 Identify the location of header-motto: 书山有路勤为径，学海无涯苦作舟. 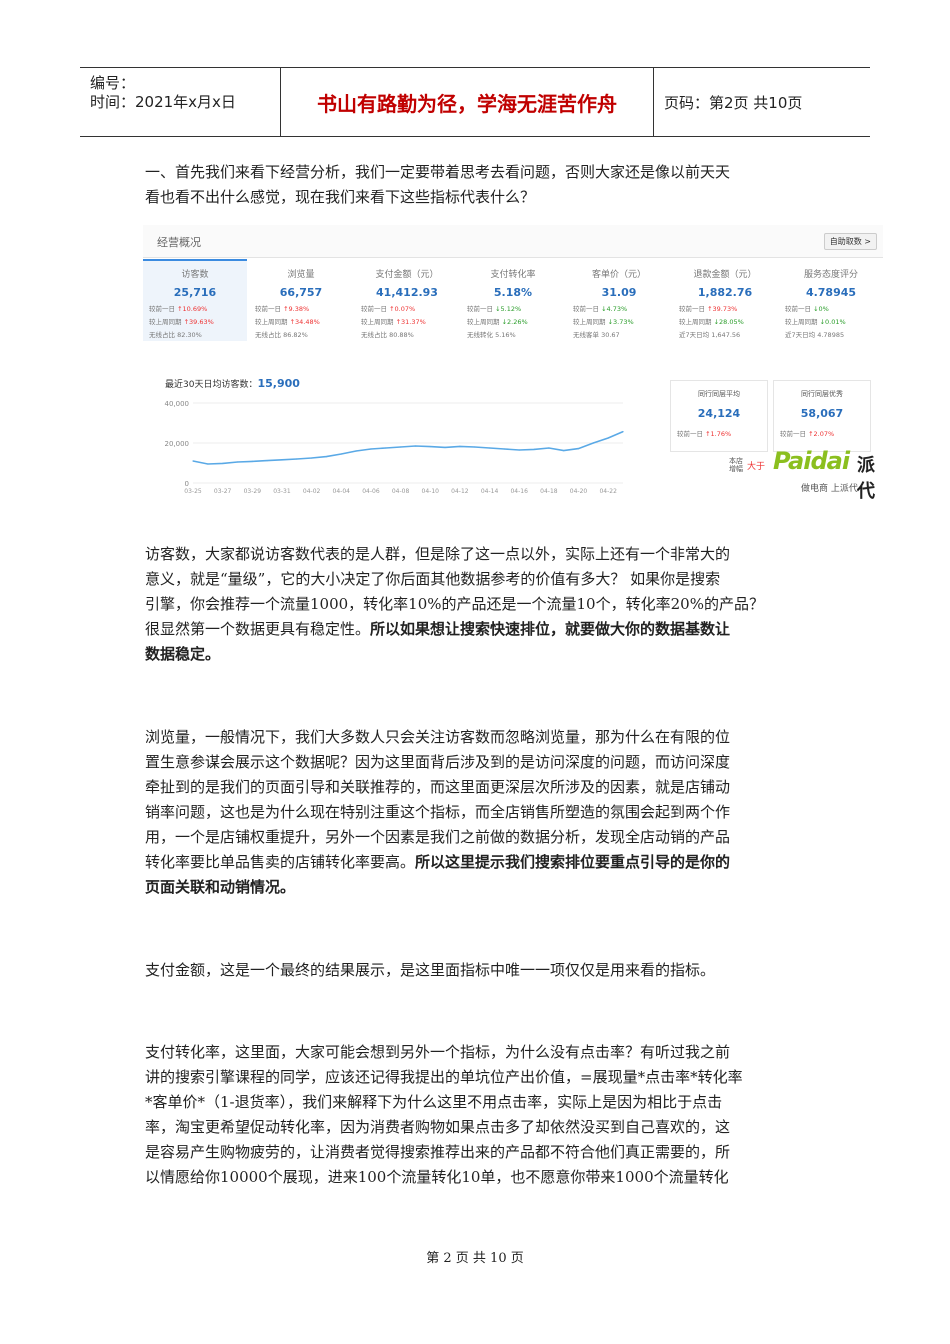
(467, 102).